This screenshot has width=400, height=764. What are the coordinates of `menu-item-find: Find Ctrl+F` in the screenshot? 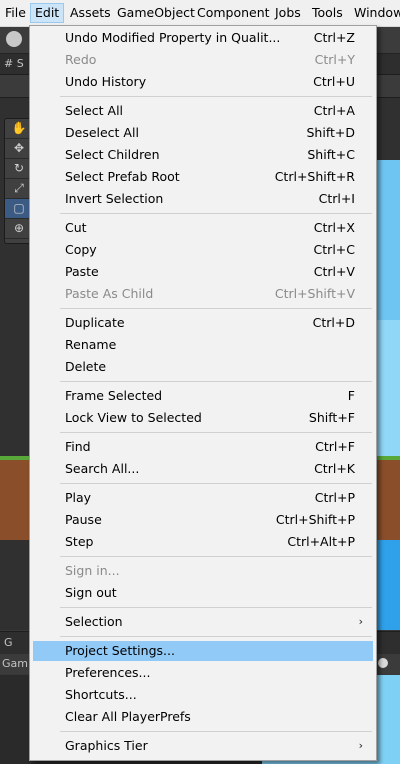 It's located at (203, 447).